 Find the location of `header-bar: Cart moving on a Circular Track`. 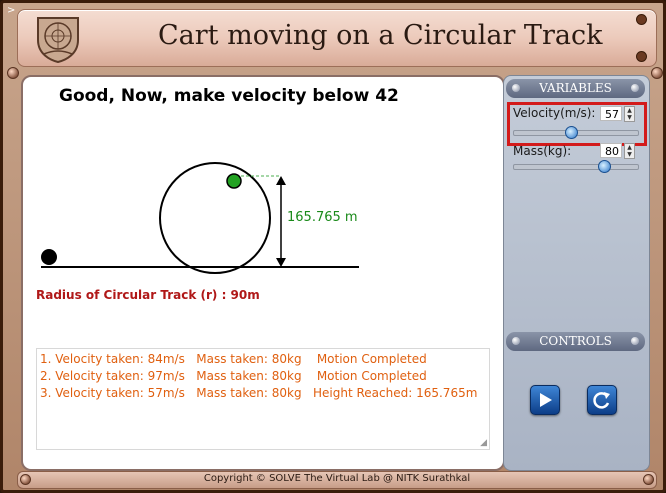

header-bar: Cart moving on a Circular Track is located at coordinates (337, 38).